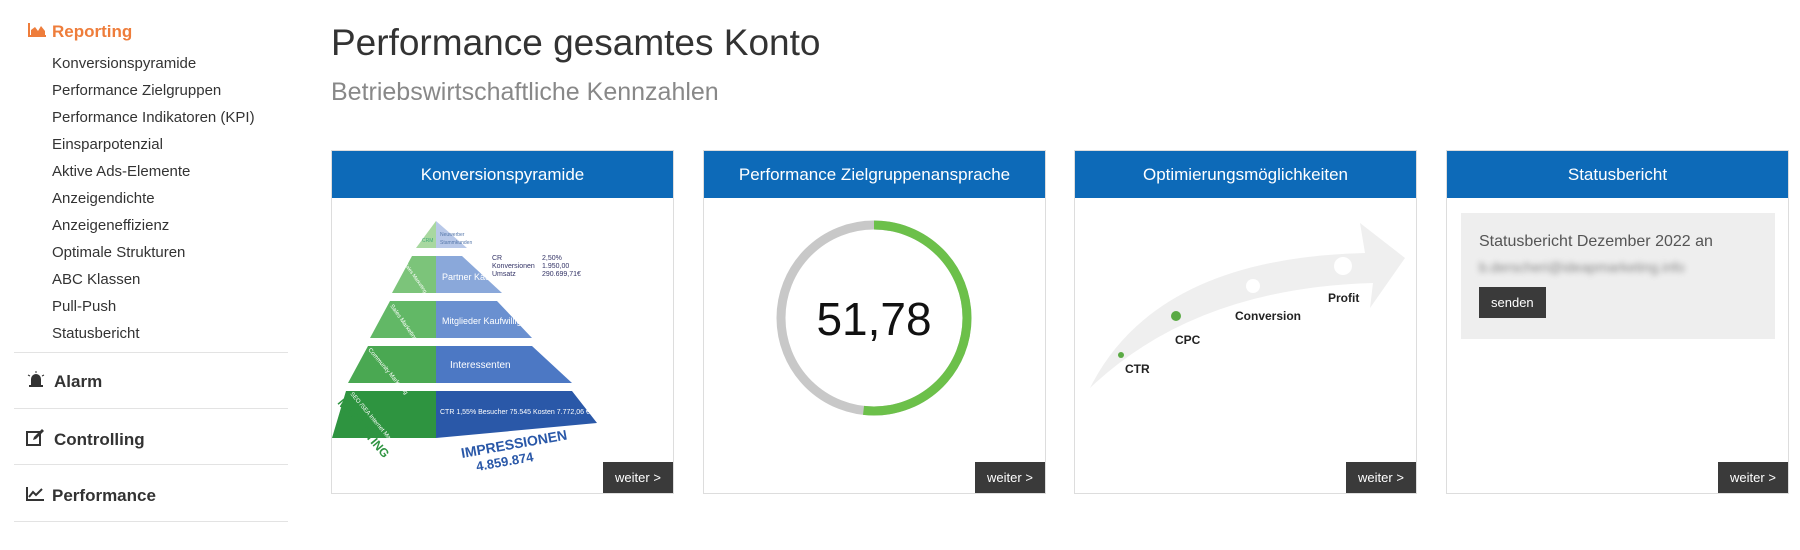 The image size is (1800, 550). I want to click on sidebar-item: Aktive Ads-Elemente, so click(121, 171).